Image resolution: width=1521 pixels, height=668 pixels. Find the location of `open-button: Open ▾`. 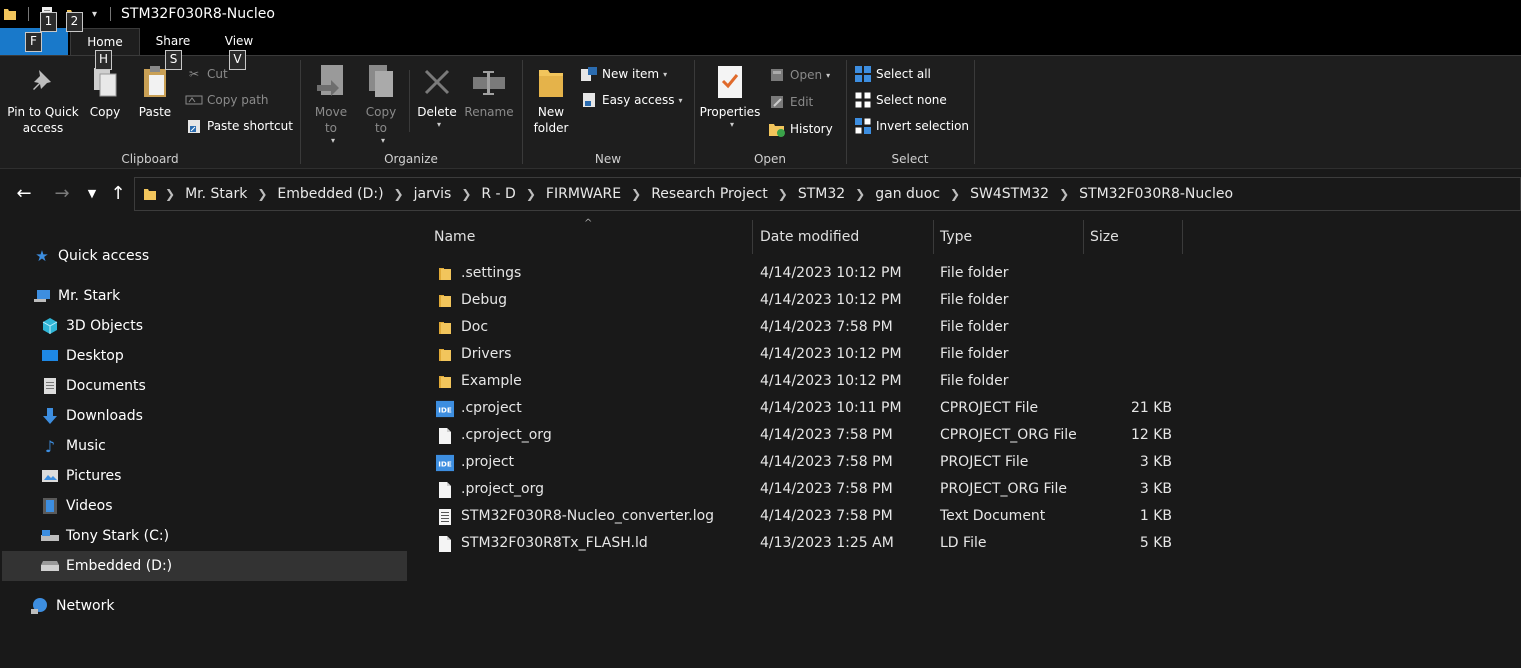

open-button: Open ▾ is located at coordinates (798, 75).